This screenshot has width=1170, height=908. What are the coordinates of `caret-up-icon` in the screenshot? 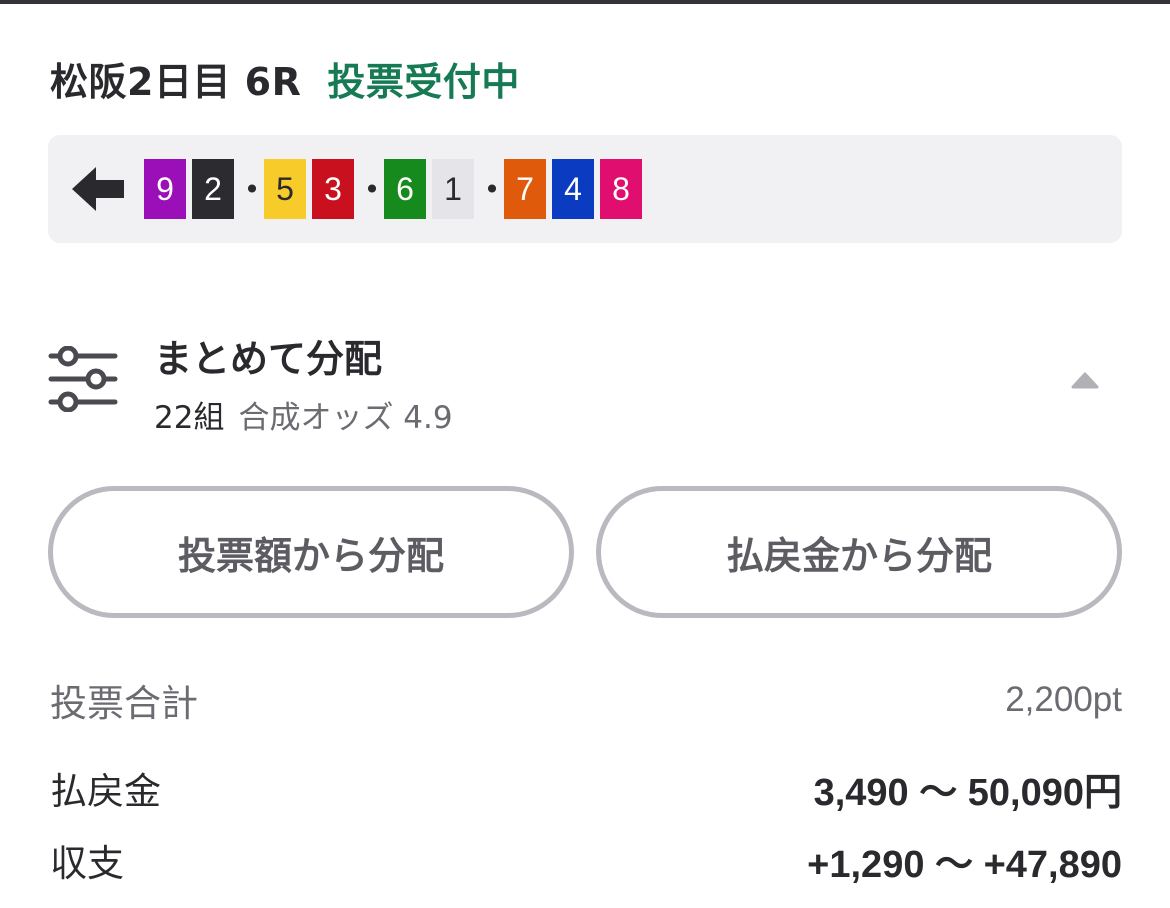 It's located at (1085, 380).